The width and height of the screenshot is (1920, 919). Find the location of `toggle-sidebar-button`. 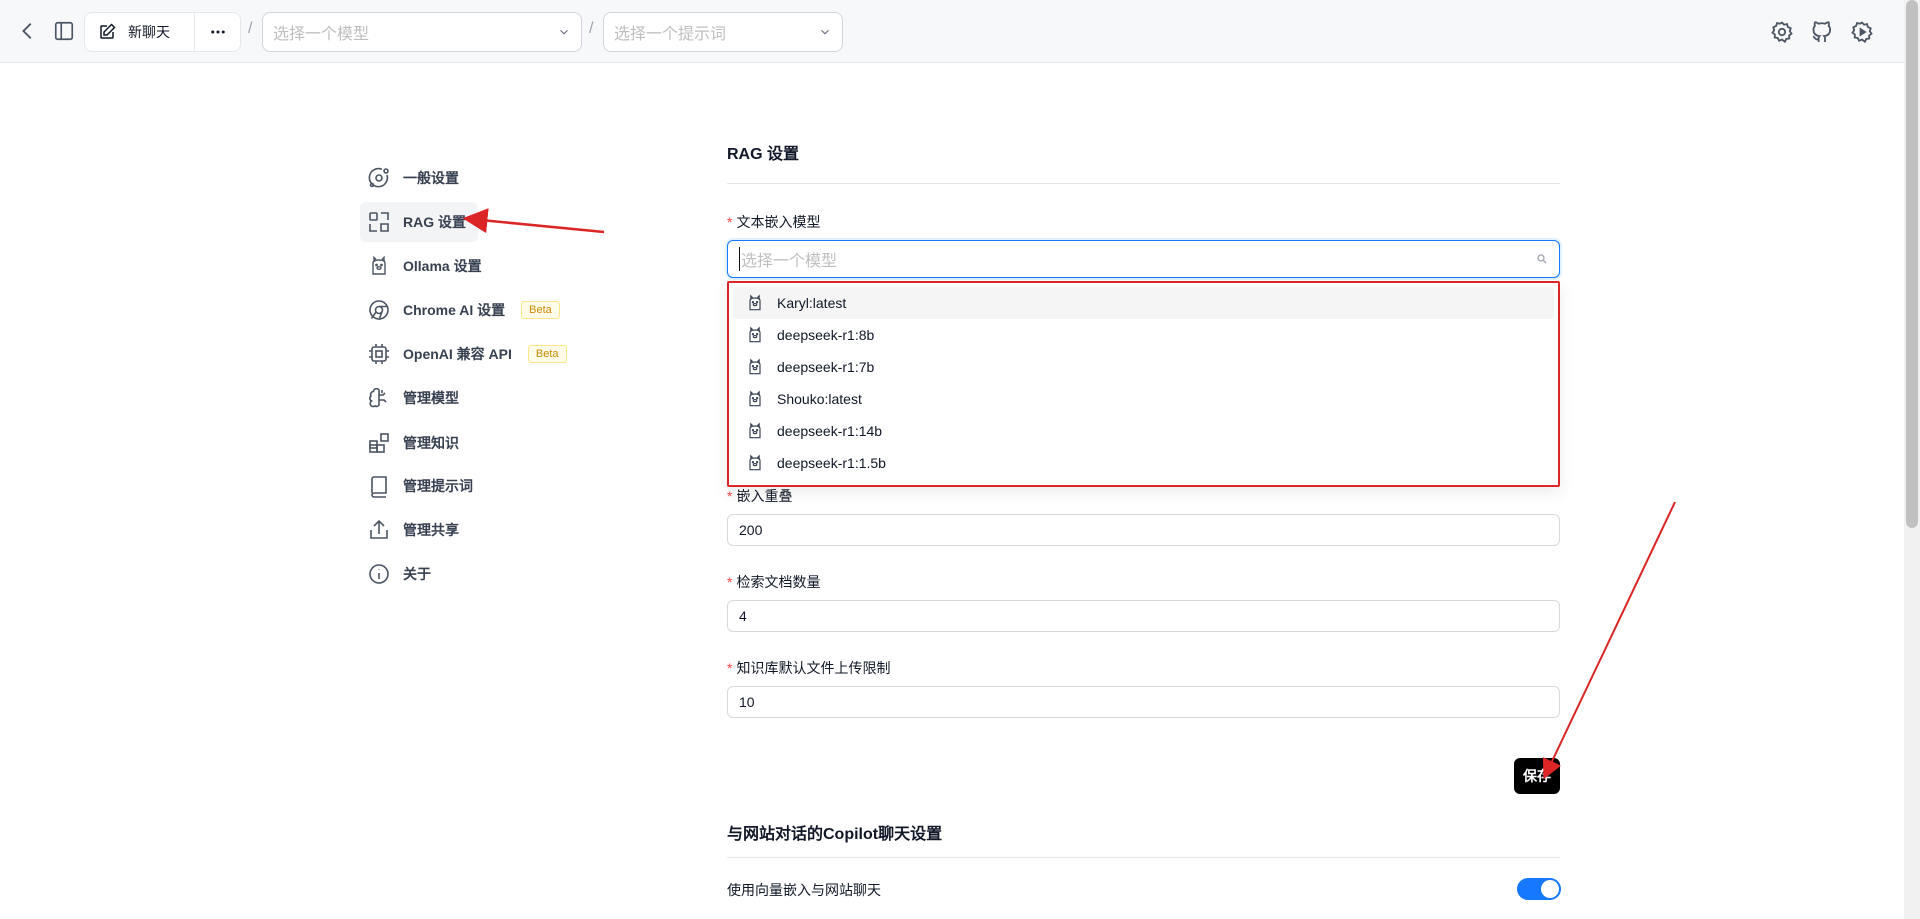

toggle-sidebar-button is located at coordinates (64, 31).